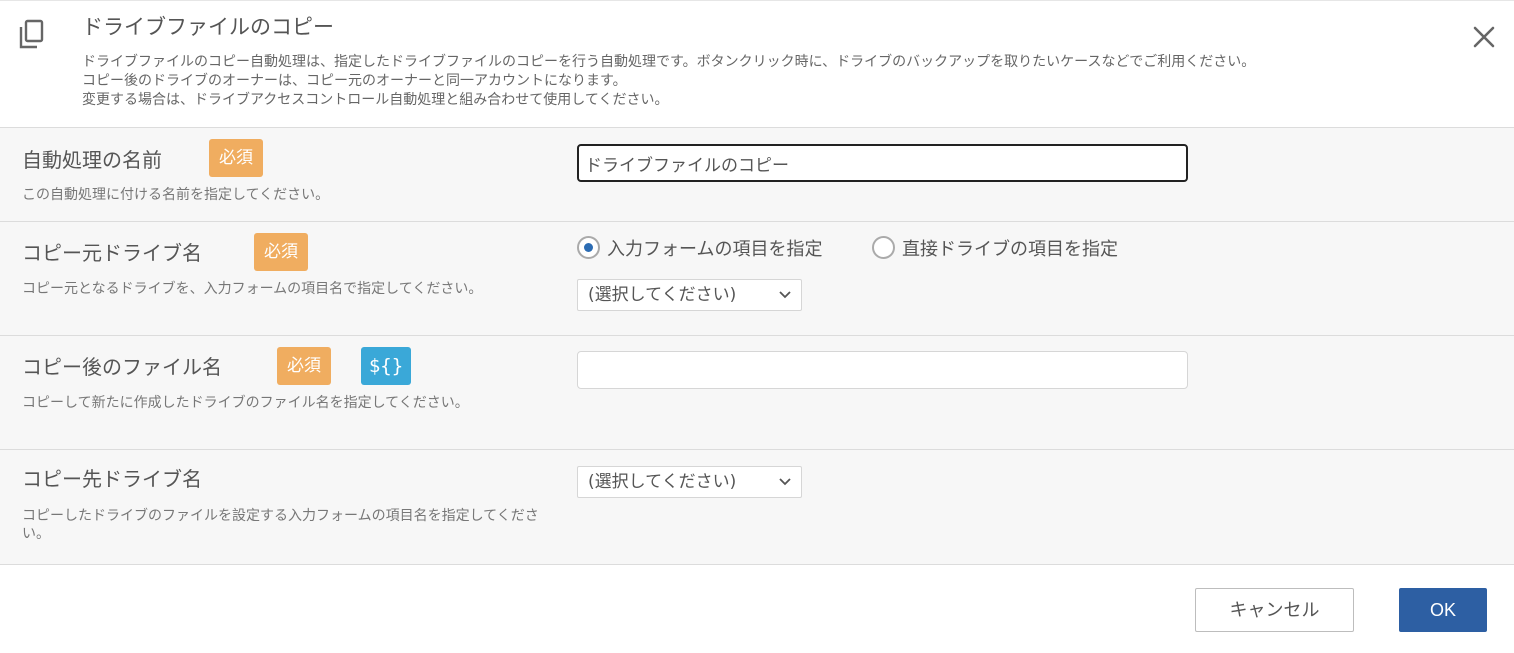 This screenshot has width=1514, height=653. What do you see at coordinates (386, 366) in the screenshot?
I see `variable-badge: ${}` at bounding box center [386, 366].